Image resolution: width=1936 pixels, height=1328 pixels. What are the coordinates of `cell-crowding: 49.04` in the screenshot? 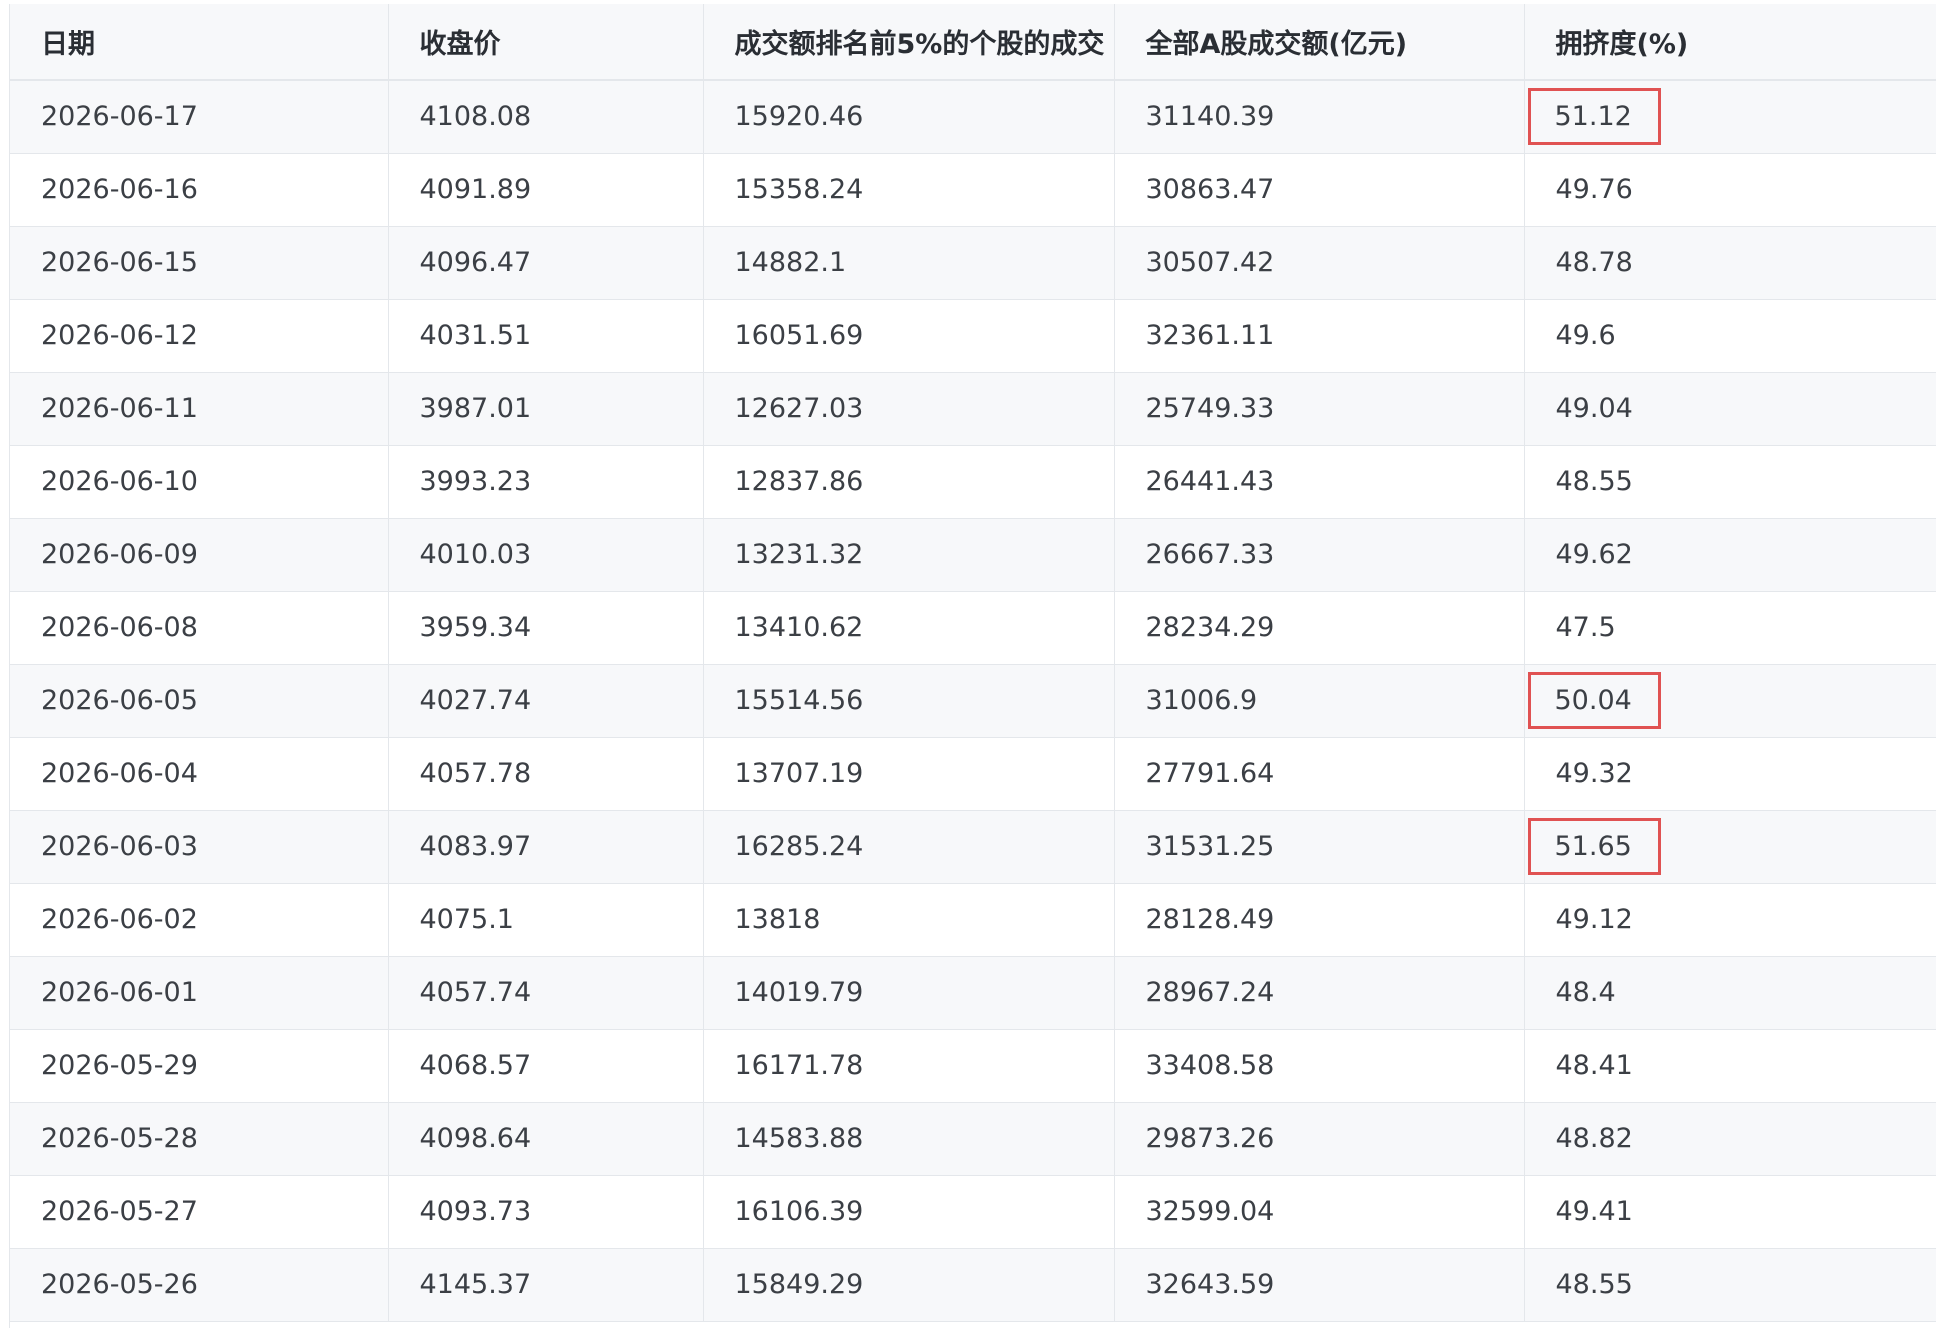 It's located at (1730, 409).